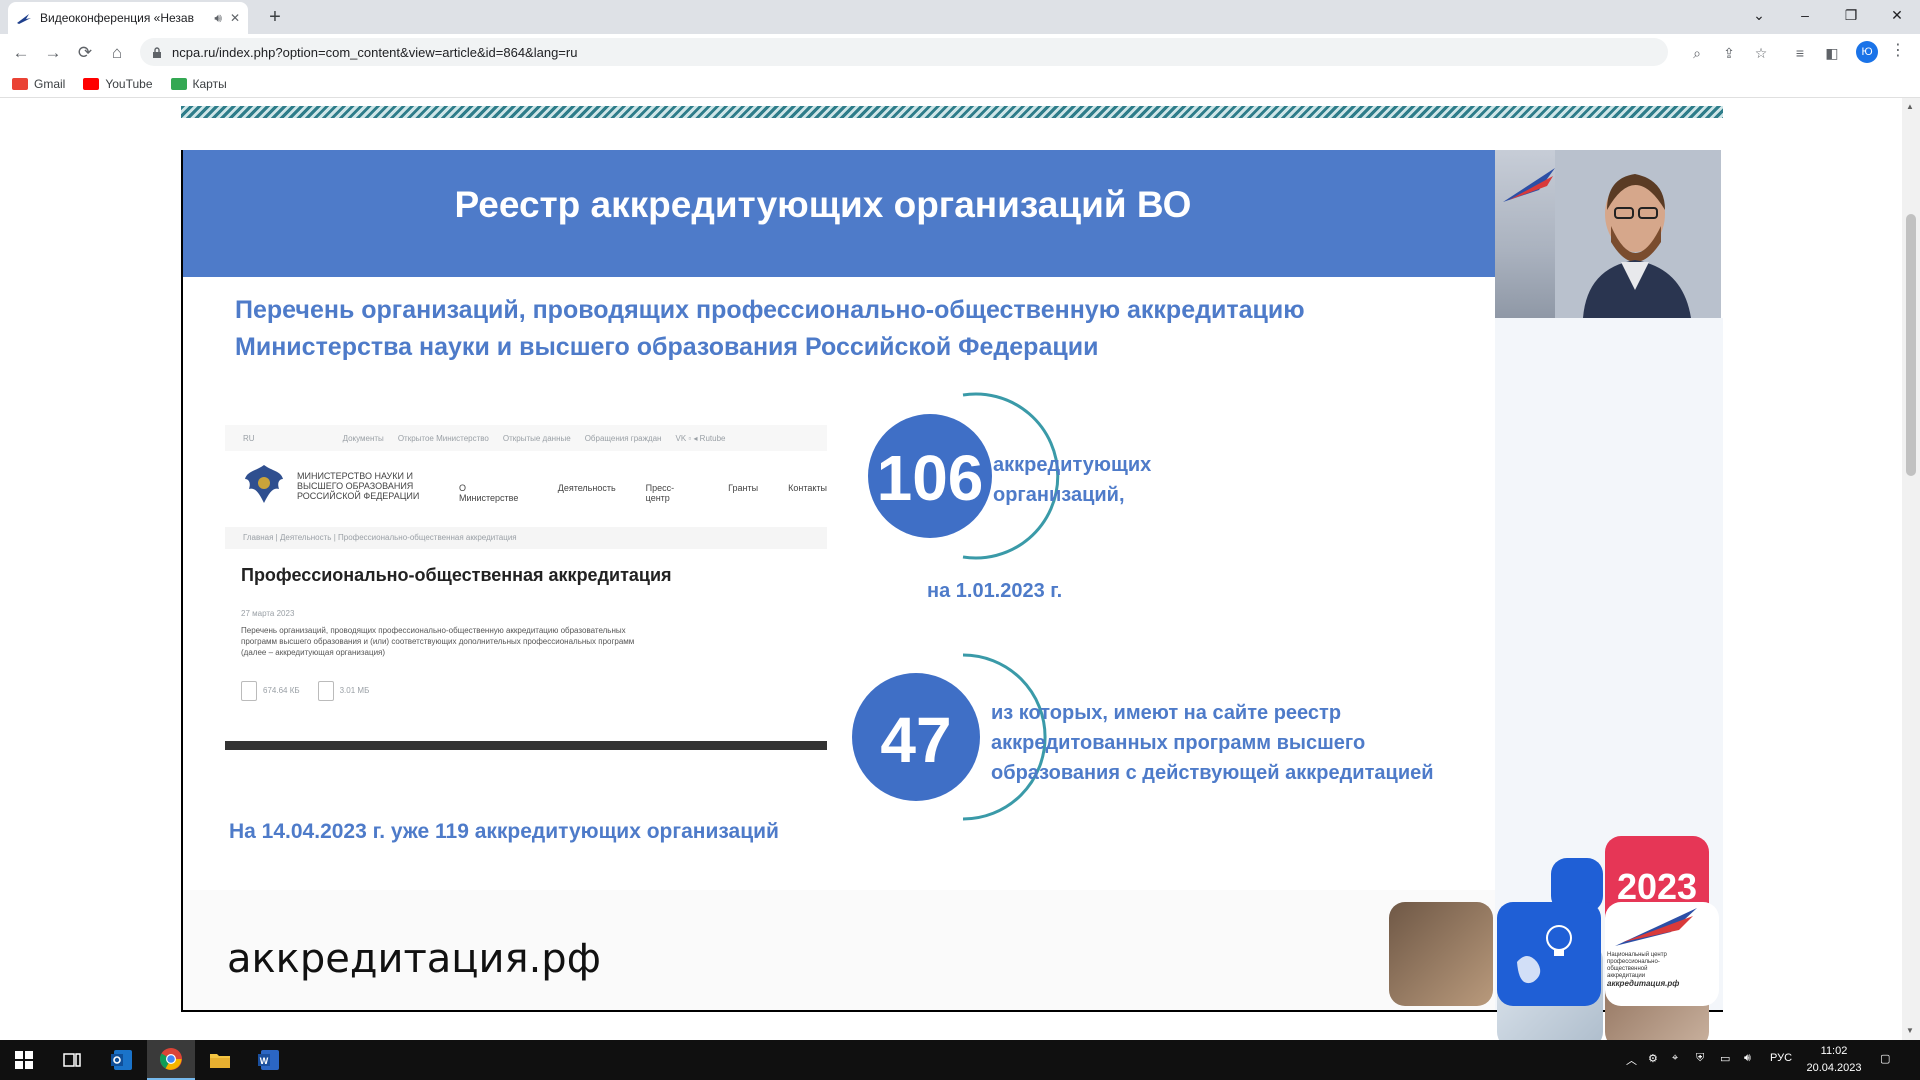  I want to click on svg-text: W, so click(264, 1061).